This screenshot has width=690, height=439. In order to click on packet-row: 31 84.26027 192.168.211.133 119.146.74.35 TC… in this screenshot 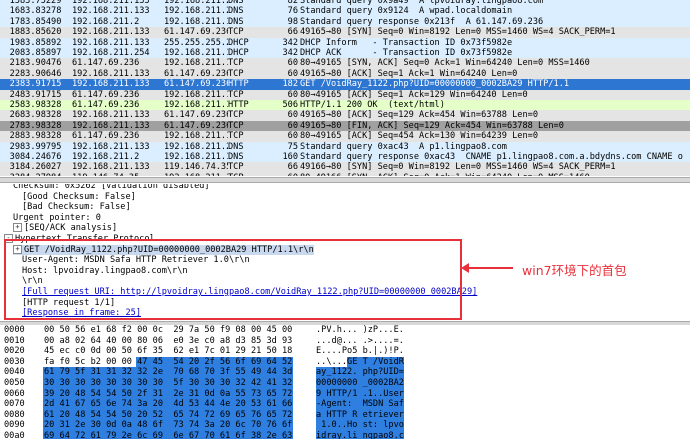, I will do `click(345, 167)`.